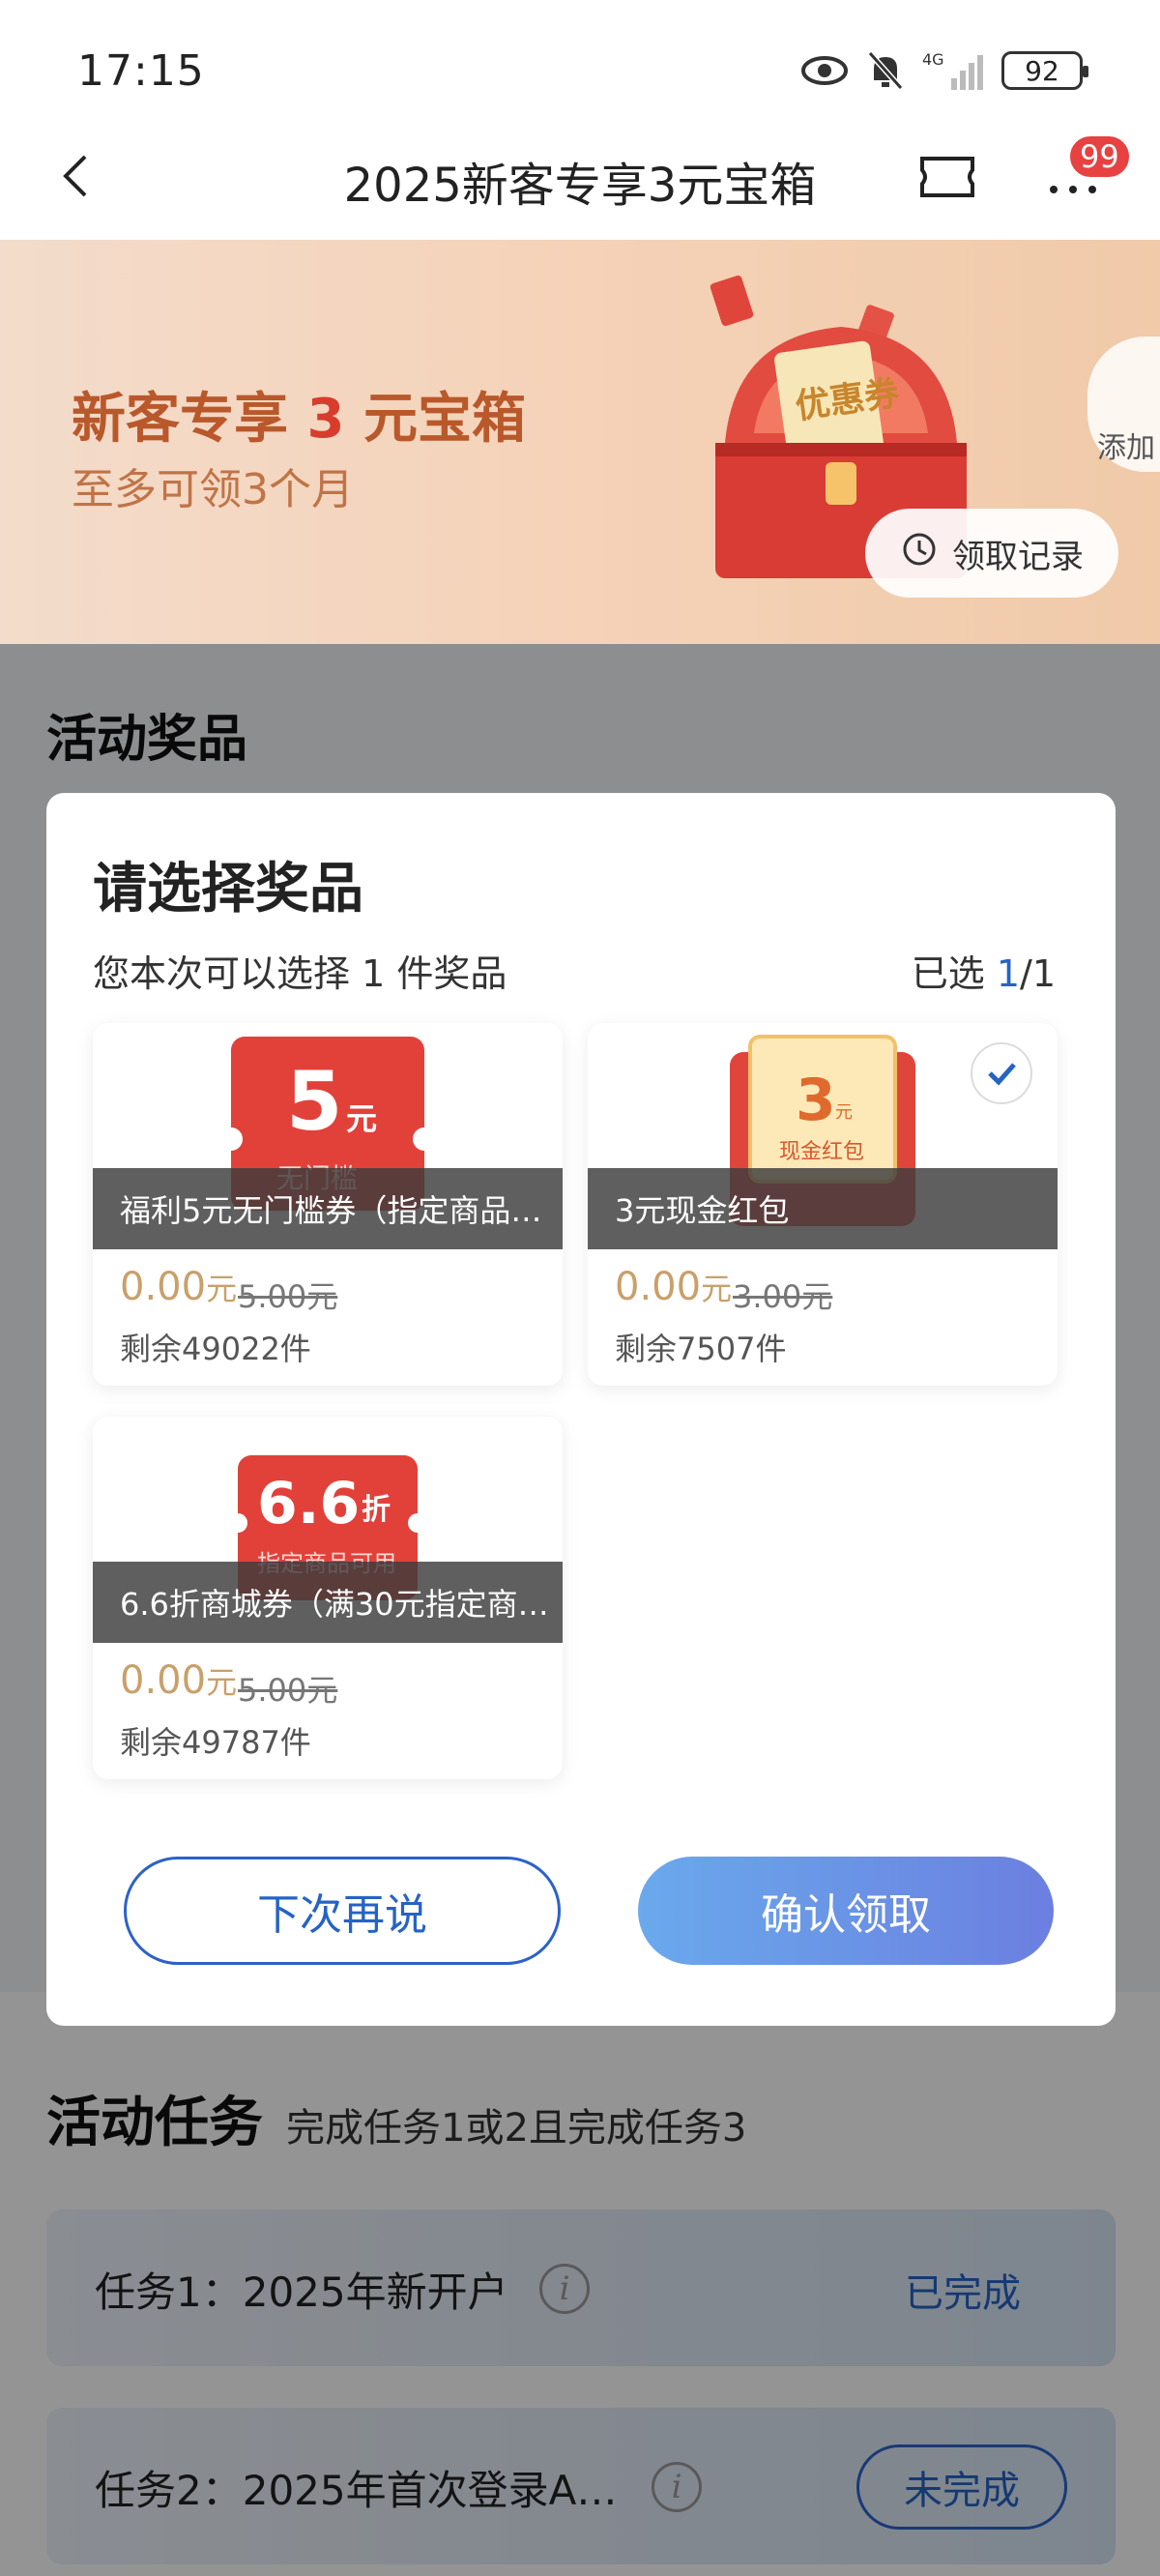 This screenshot has width=1160, height=2576. What do you see at coordinates (825, 70) in the screenshot?
I see `eye-icon` at bounding box center [825, 70].